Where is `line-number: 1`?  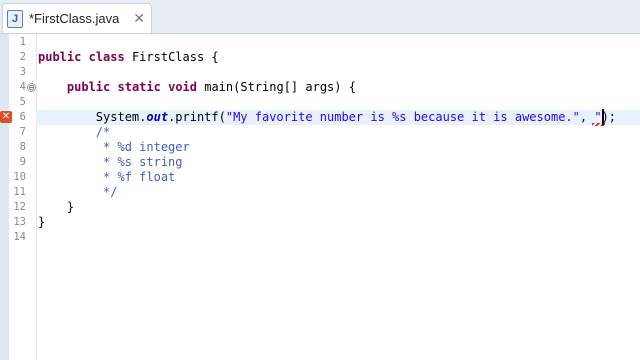
line-number: 1 is located at coordinates (22, 42).